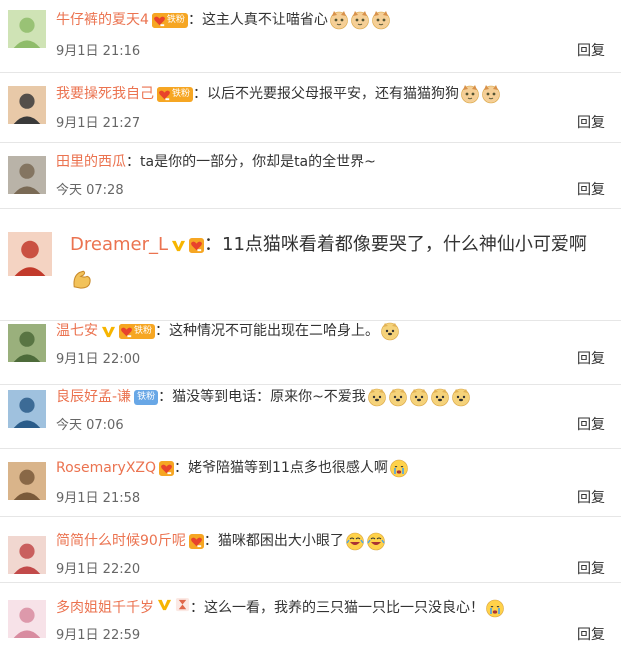 The image size is (621, 651). What do you see at coordinates (269, 397) in the screenshot?
I see `comment-text: 猫没等到电话：原来你~不爱我` at bounding box center [269, 397].